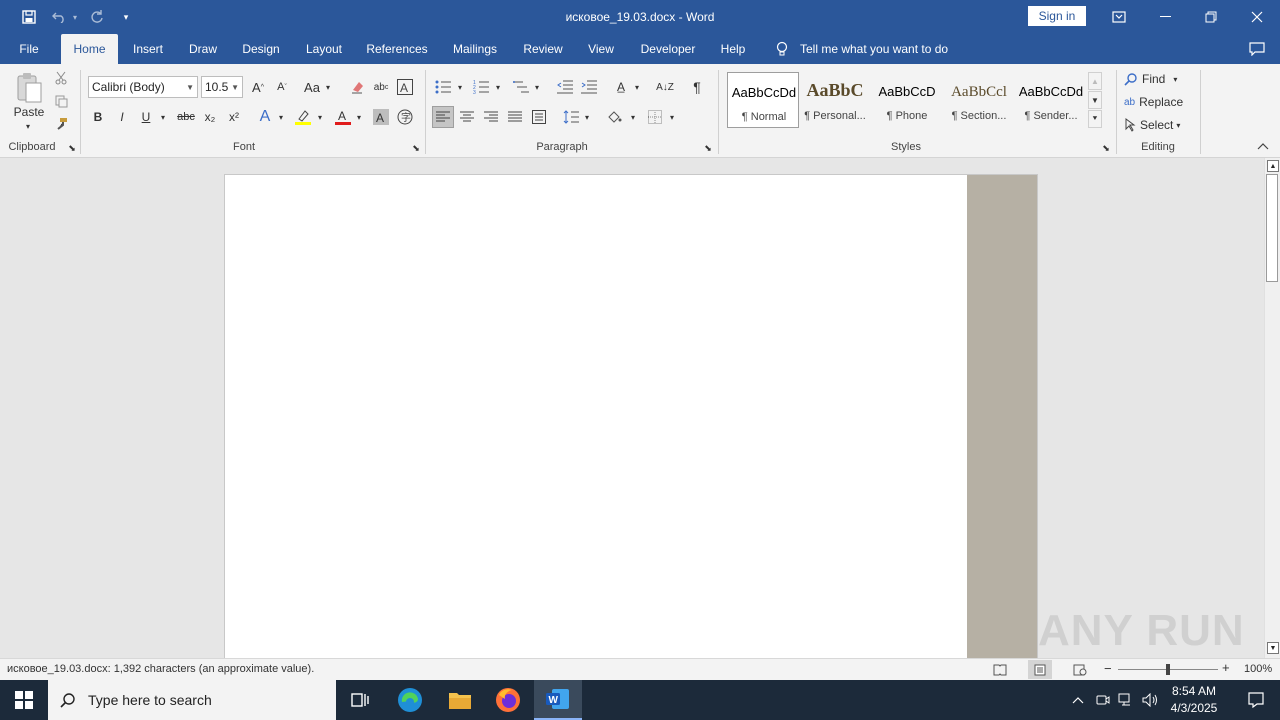 The width and height of the screenshot is (1280, 720). What do you see at coordinates (1256, 700) in the screenshot?
I see `notifications-icon` at bounding box center [1256, 700].